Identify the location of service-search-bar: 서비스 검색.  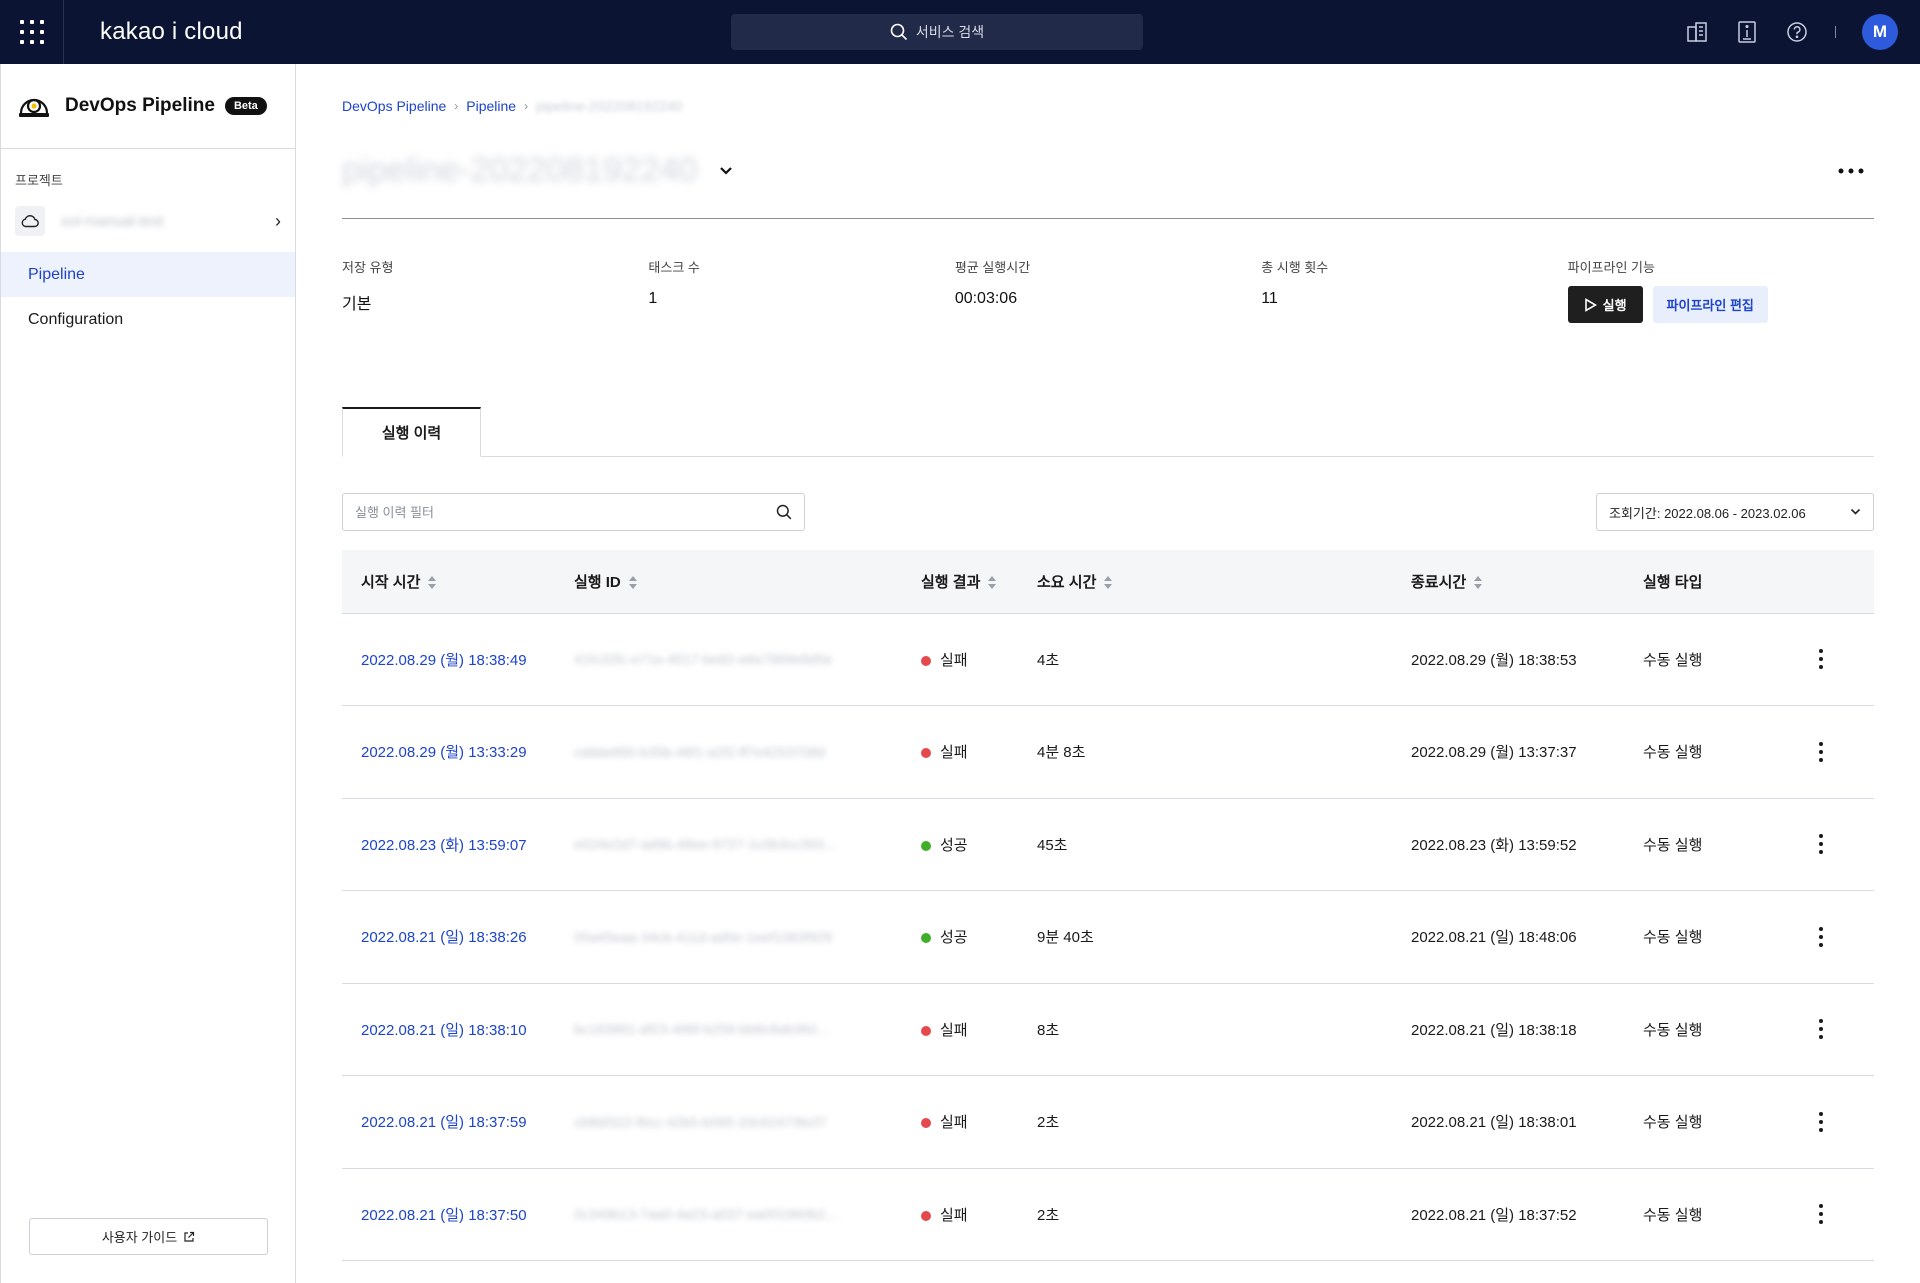
(937, 32).